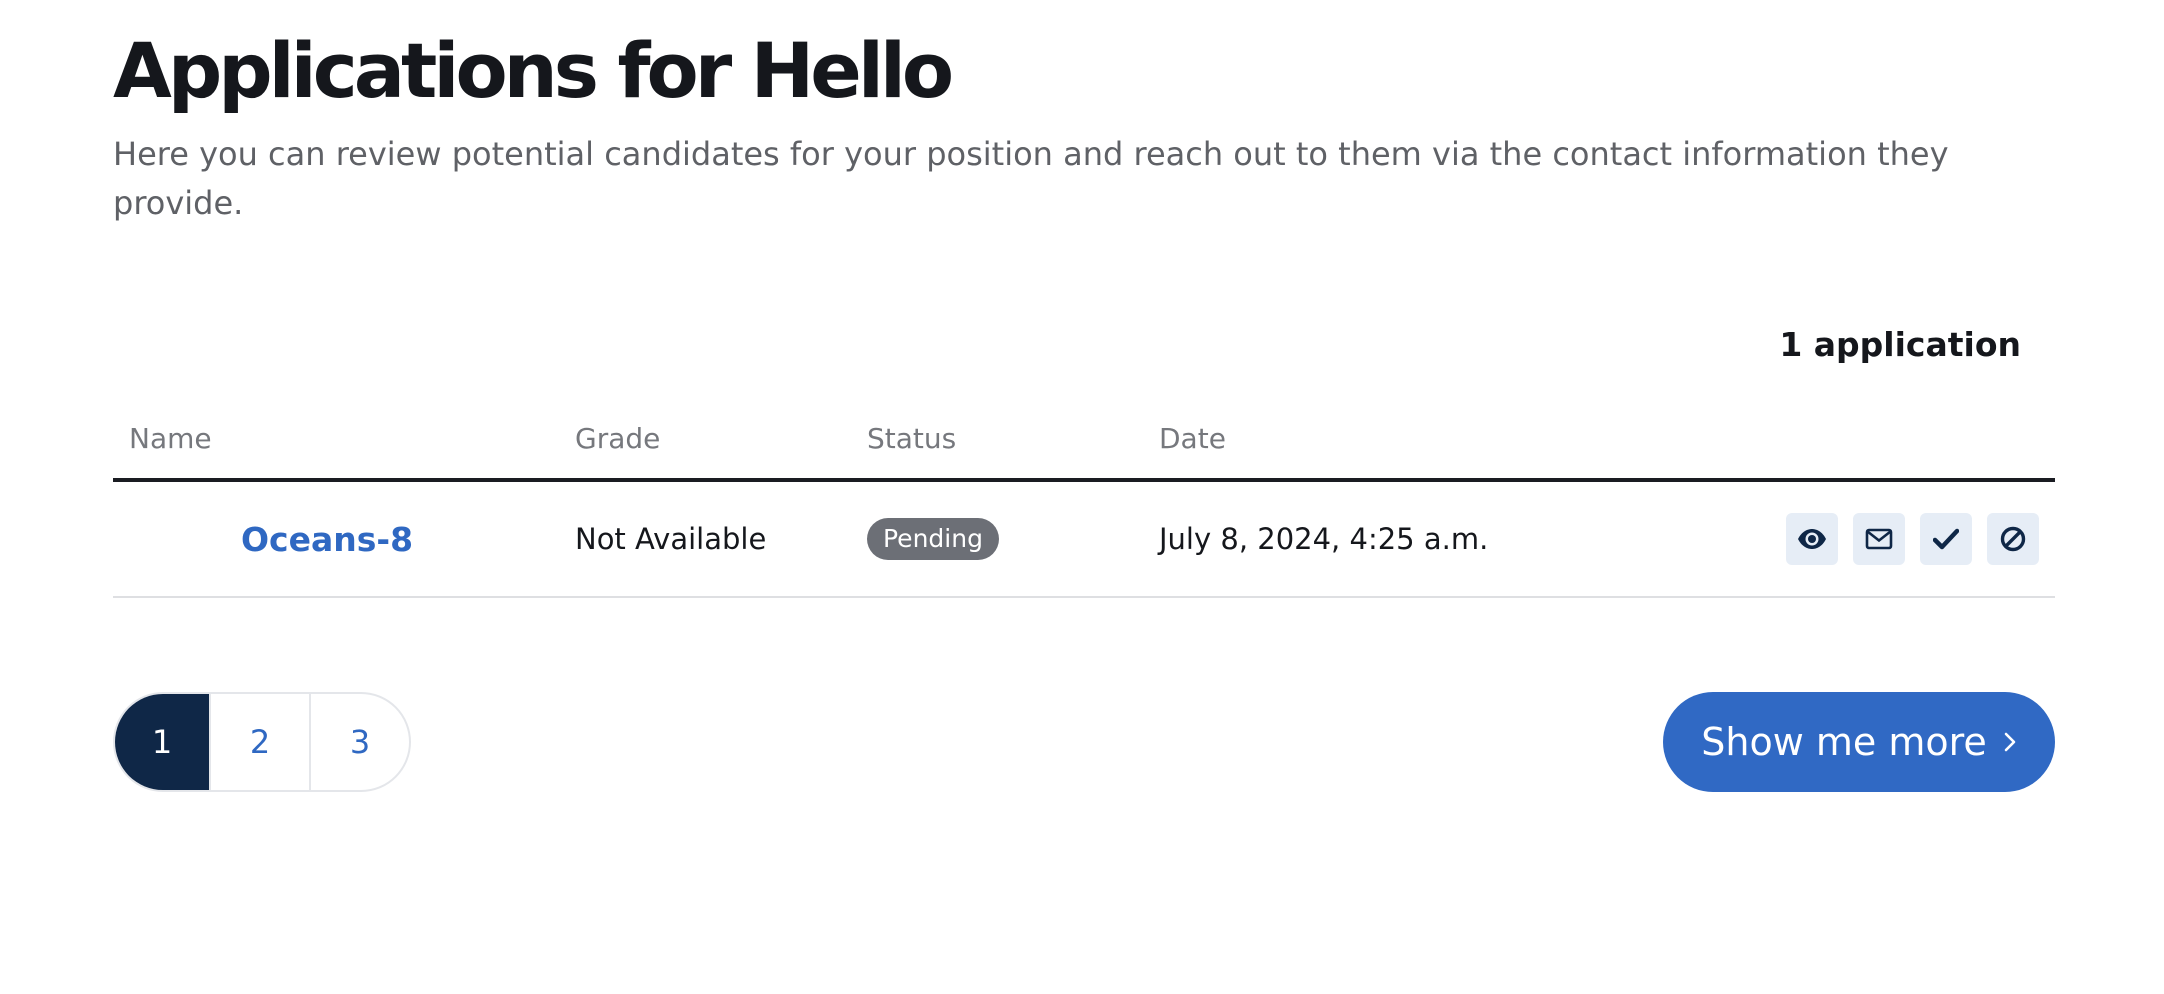 This screenshot has height=994, width=2164. Describe the element at coordinates (1084, 446) in the screenshot. I see `table-header: Name Grade Status Date` at that location.